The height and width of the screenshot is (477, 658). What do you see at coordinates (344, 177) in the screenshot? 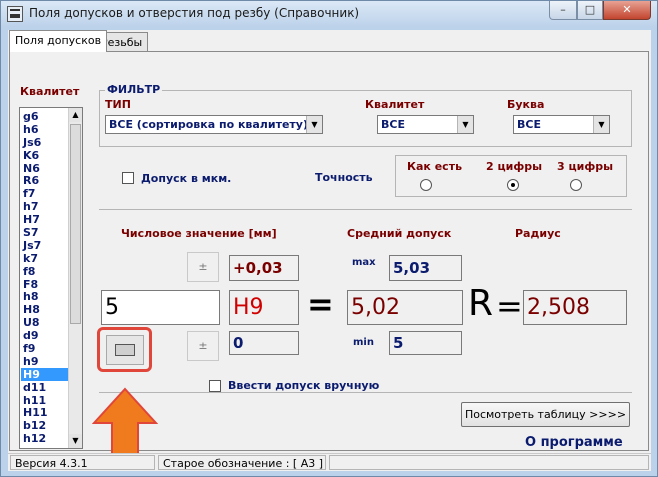
I see `precision-label: Точность` at bounding box center [344, 177].